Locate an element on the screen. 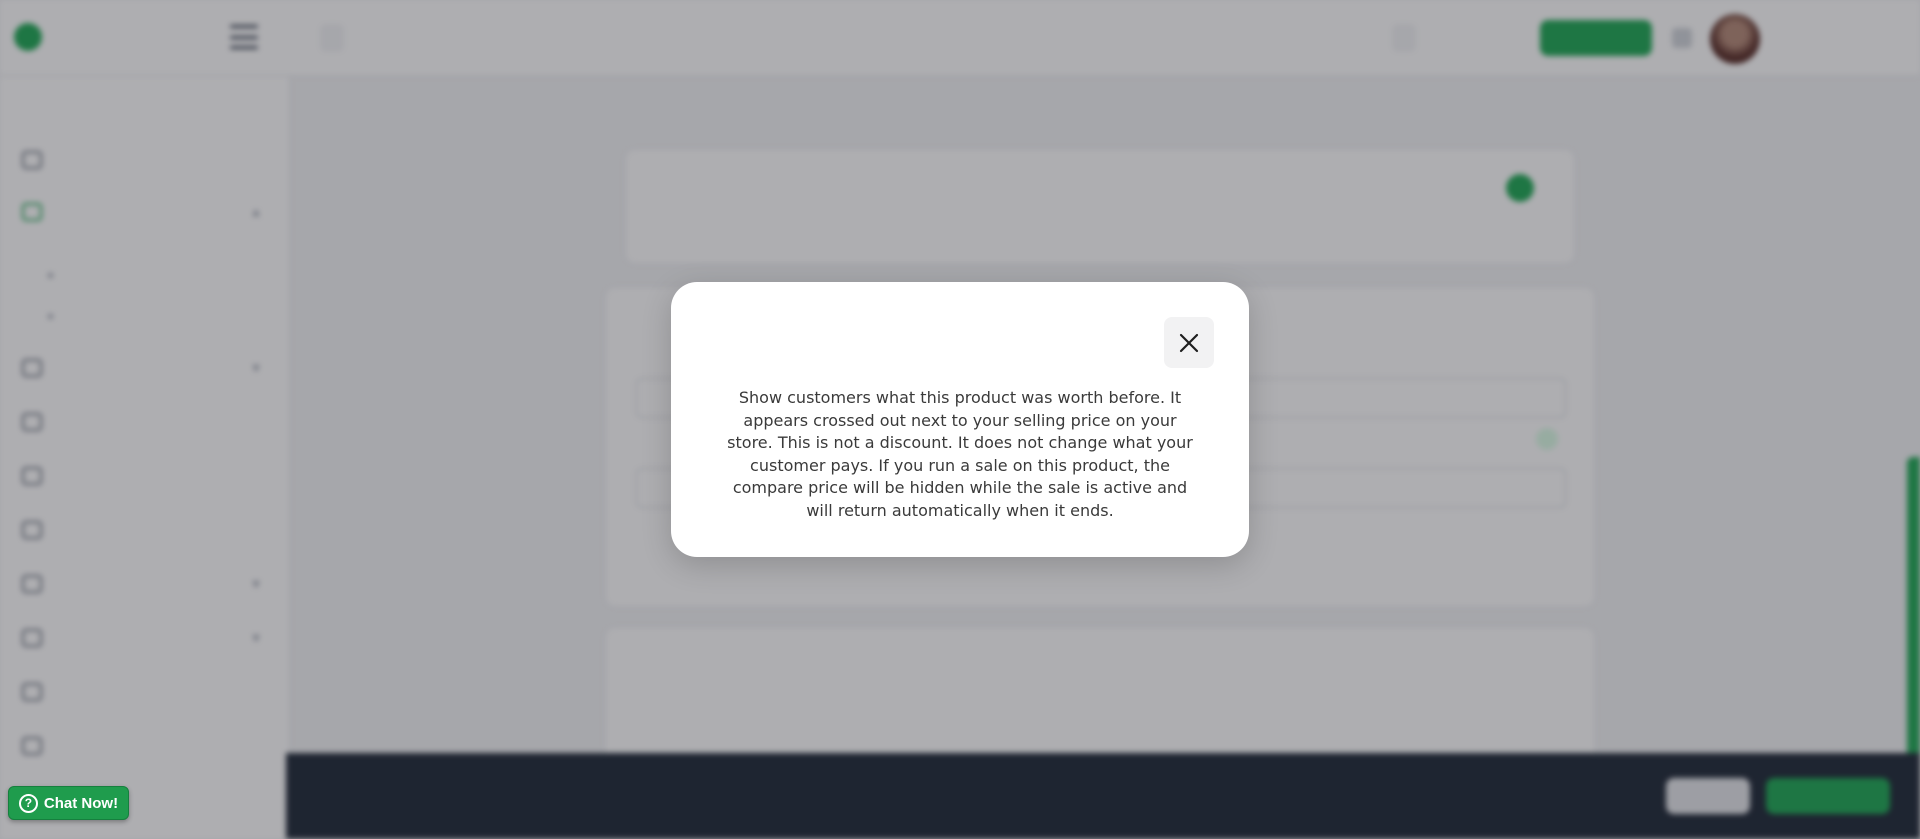 This screenshot has width=1920, height=839. close-icon is located at coordinates (1189, 342).